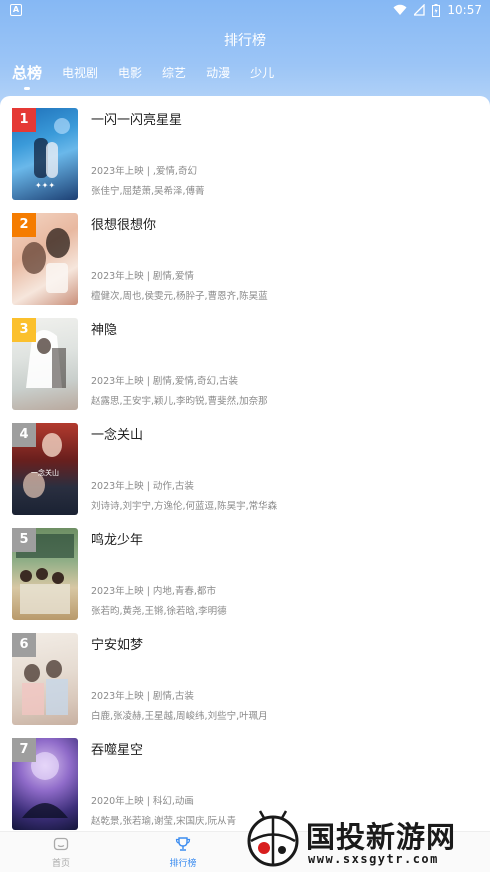  What do you see at coordinates (142, 696) in the screenshot?
I see `item-meta: 2023年上映 | 剧情,古装` at bounding box center [142, 696].